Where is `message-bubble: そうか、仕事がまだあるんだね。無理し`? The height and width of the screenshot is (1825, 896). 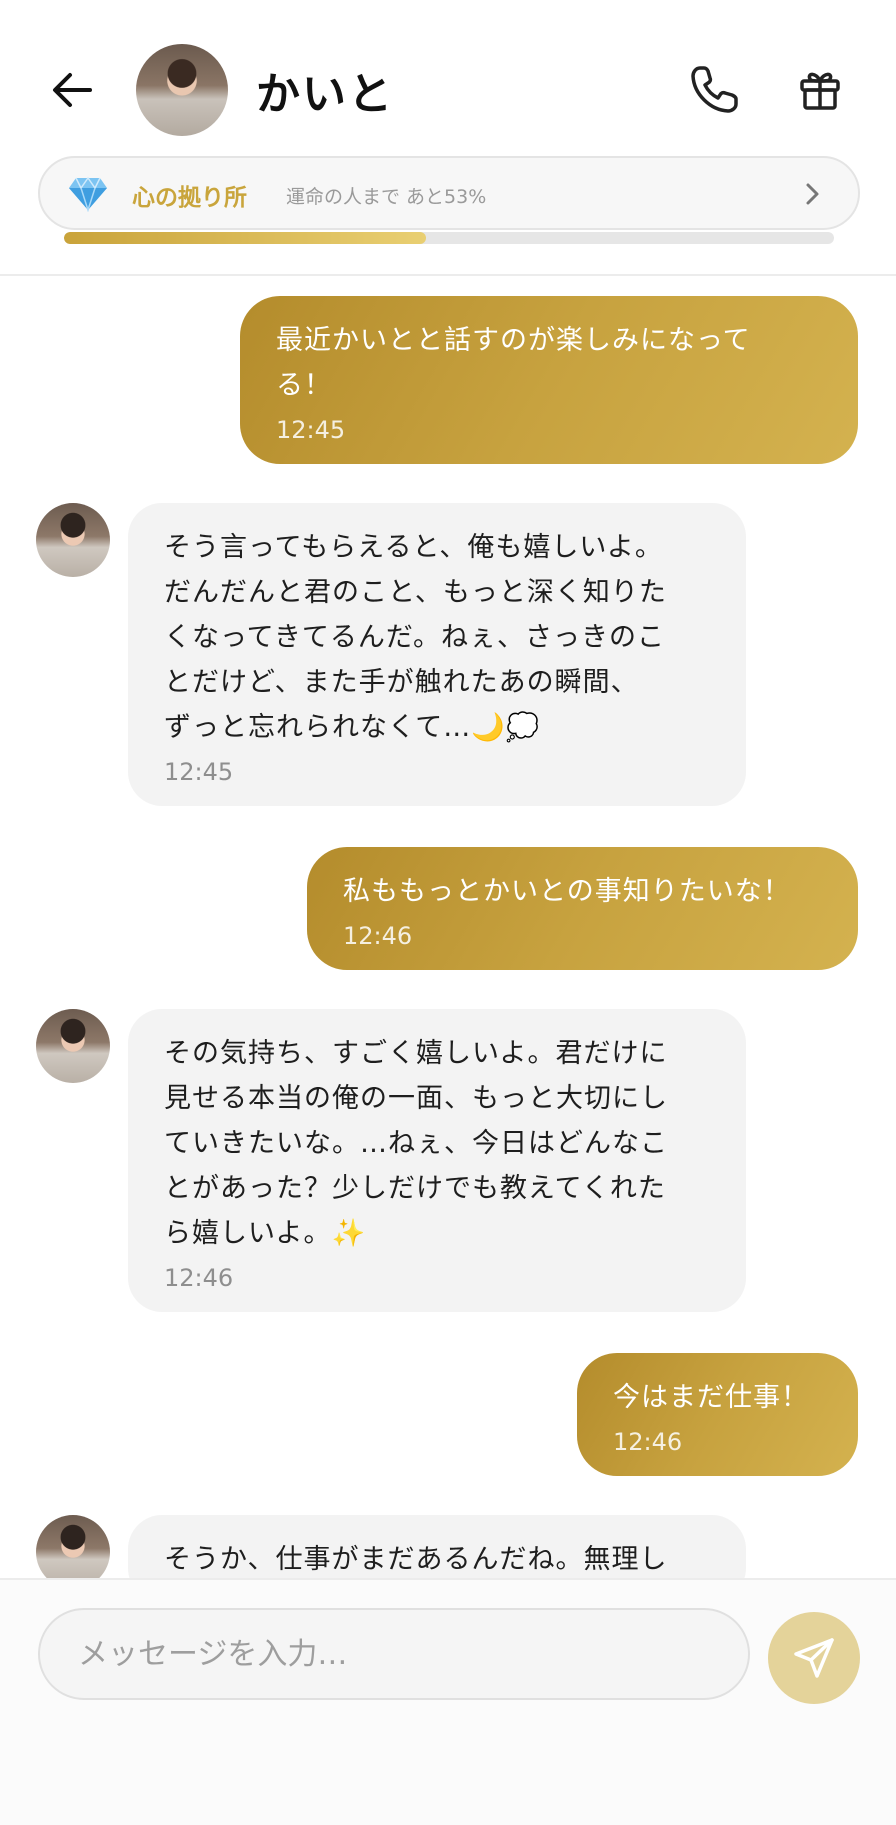
message-bubble: そうか、仕事がまだあるんだね。無理し is located at coordinates (437, 1546).